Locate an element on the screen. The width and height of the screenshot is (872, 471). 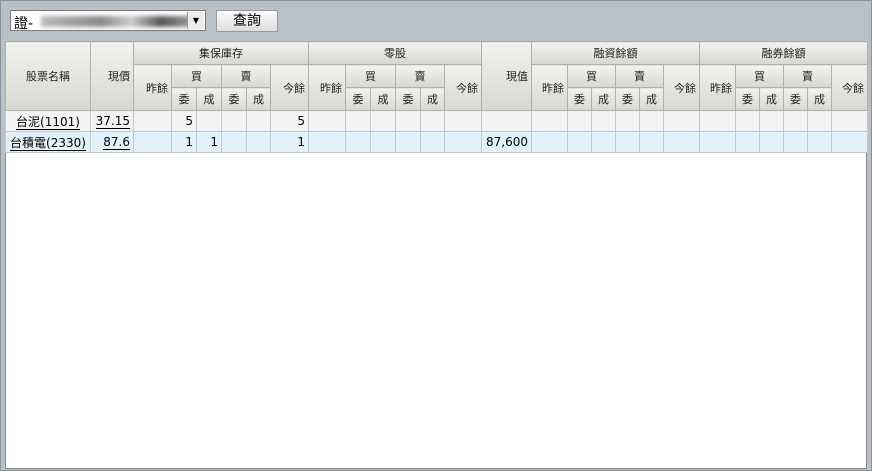
table-row: 台泥(1101) 37.15 5 5 is located at coordinates (437, 121).